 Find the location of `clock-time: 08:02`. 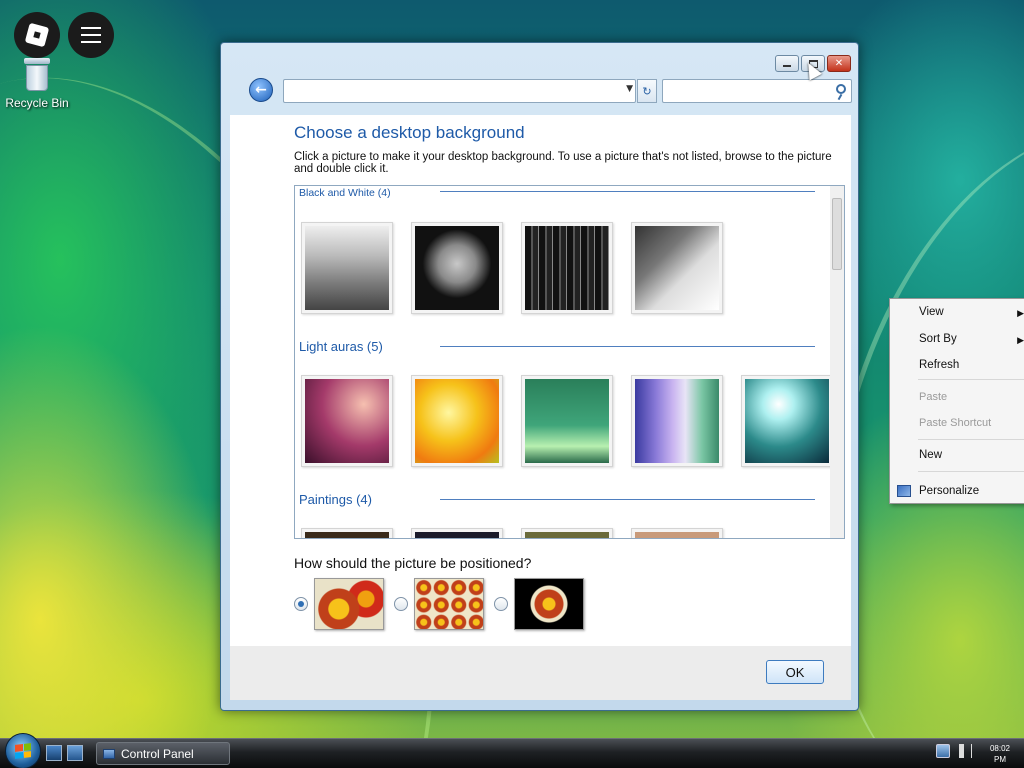

clock-time: 08:02 is located at coordinates (1000, 748).